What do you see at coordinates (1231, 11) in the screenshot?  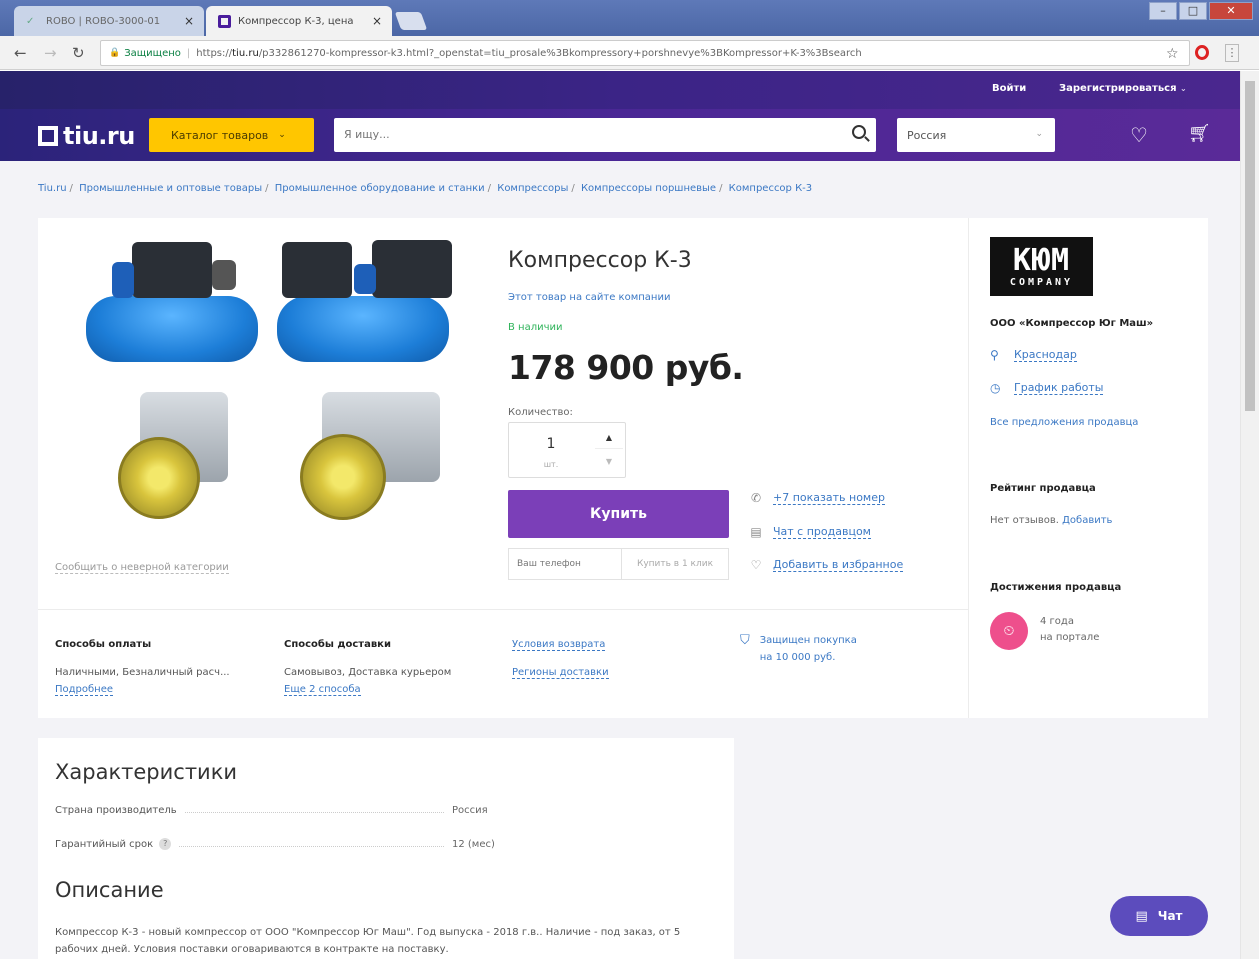 I see `close-window-icon: ✕` at bounding box center [1231, 11].